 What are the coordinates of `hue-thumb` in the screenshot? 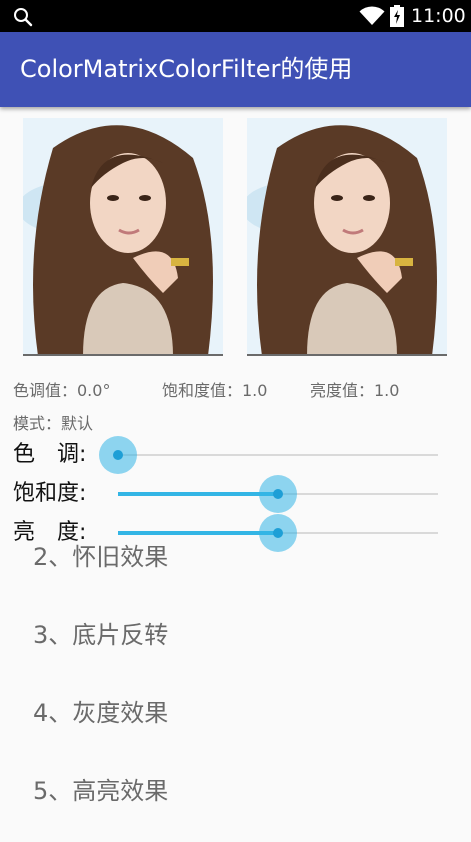 It's located at (118, 455).